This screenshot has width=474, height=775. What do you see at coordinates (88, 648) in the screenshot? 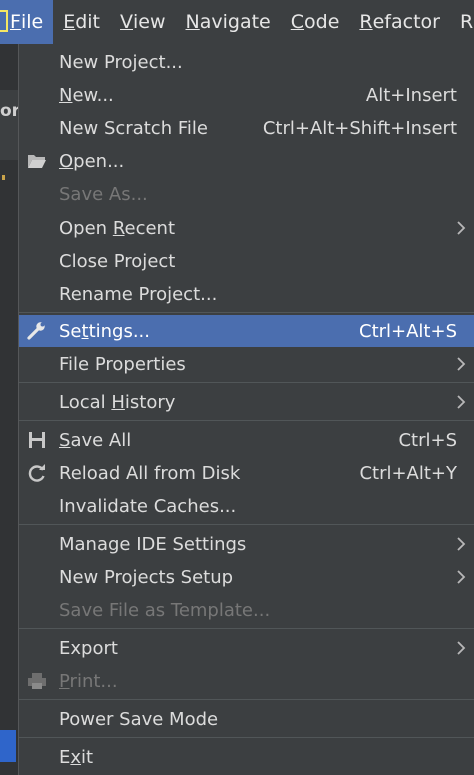
I see `menu-item-label: Export` at bounding box center [88, 648].